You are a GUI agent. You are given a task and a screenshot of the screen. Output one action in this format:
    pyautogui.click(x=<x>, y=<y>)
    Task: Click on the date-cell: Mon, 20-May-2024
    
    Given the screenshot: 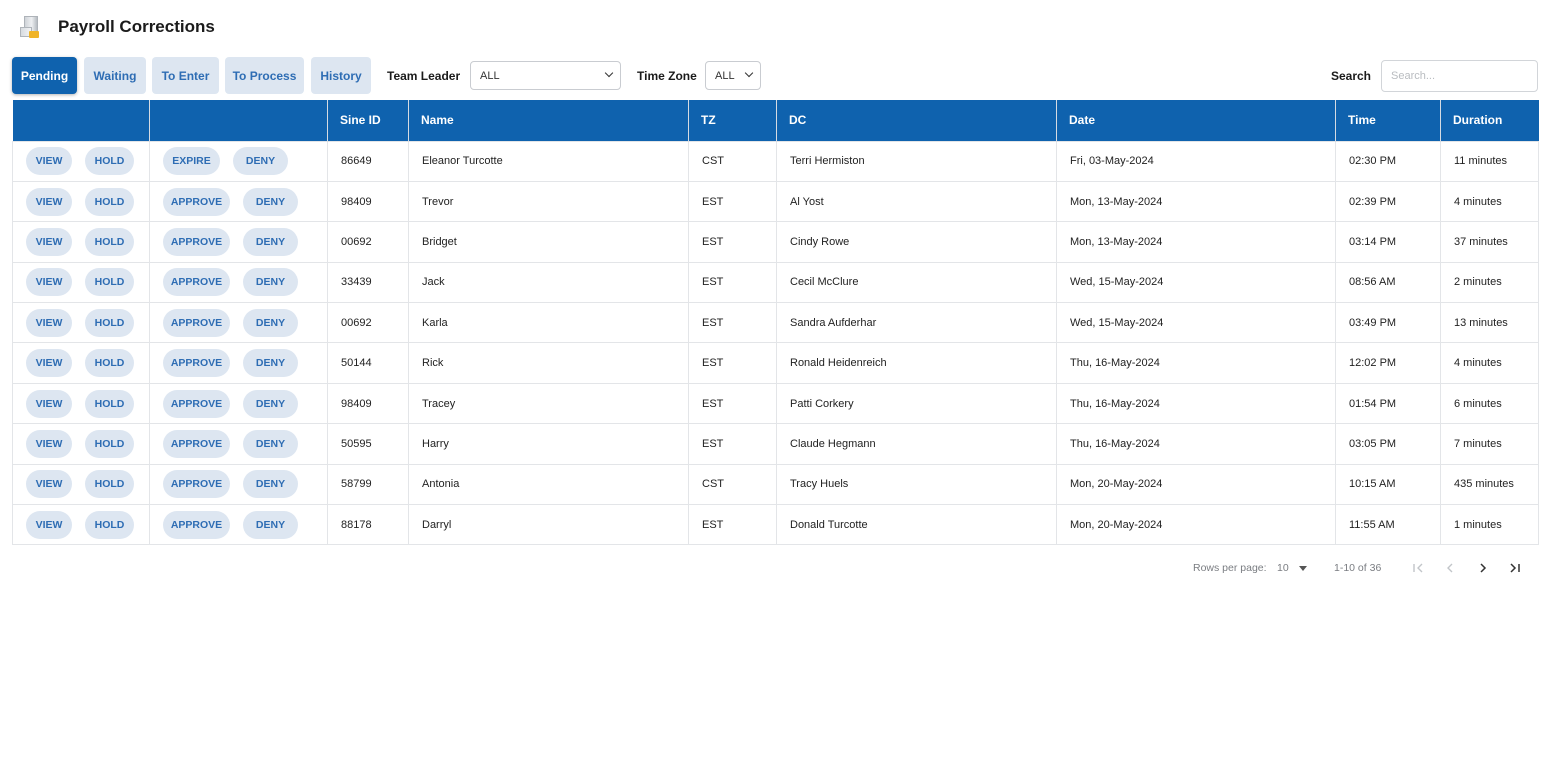 What is the action you would take?
    pyautogui.click(x=1196, y=484)
    